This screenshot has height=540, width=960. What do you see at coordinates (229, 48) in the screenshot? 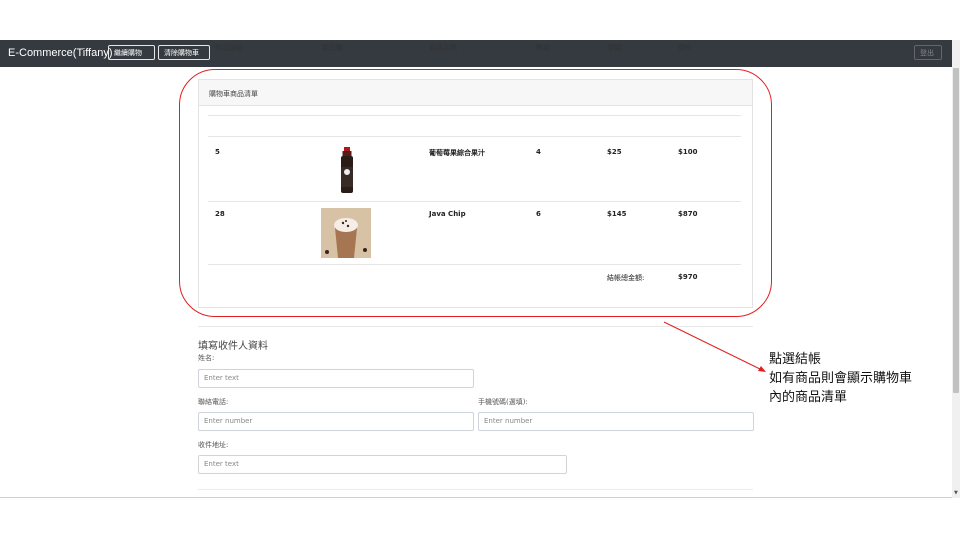
I see `col-header-id: 商品編號` at bounding box center [229, 48].